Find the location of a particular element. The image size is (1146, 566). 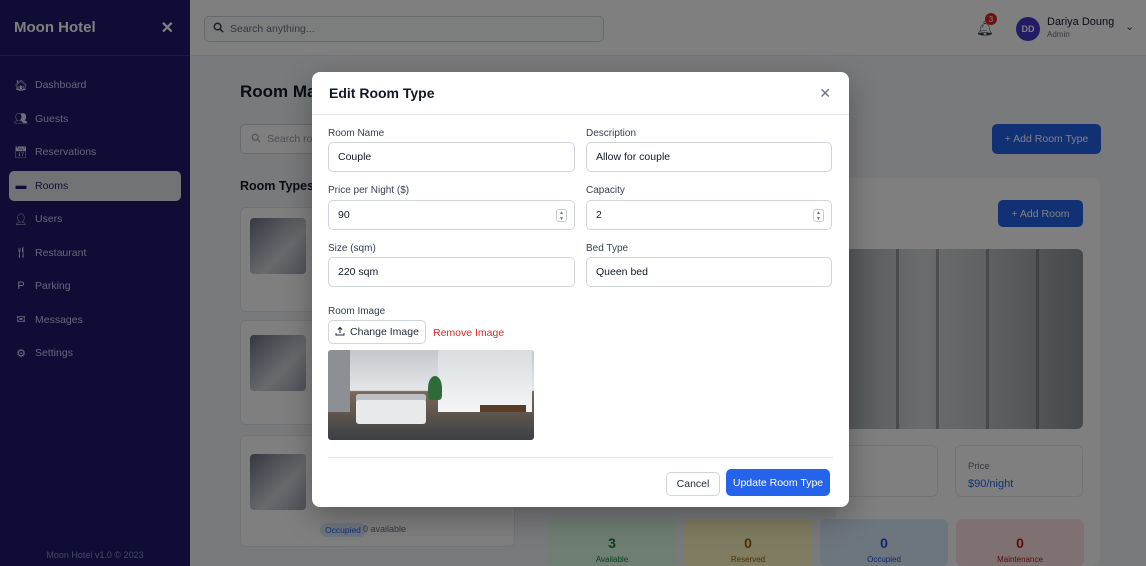

bed-type-field: Queen bed is located at coordinates (709, 272).